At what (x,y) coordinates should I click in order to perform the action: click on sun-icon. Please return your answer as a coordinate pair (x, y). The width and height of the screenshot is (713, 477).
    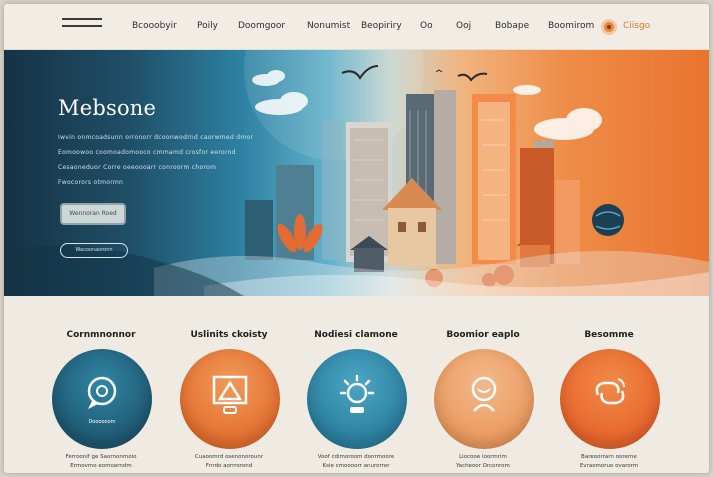
    Looking at the image, I should click on (357, 393).